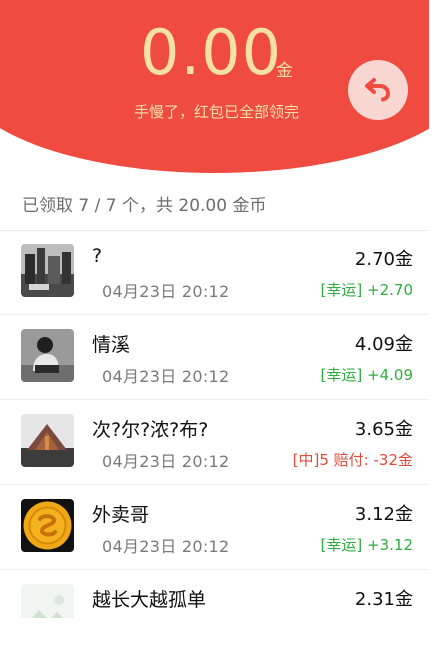 Image resolution: width=443 pixels, height=651 pixels. What do you see at coordinates (383, 259) in the screenshot?
I see `coin-amount: 2.70金` at bounding box center [383, 259].